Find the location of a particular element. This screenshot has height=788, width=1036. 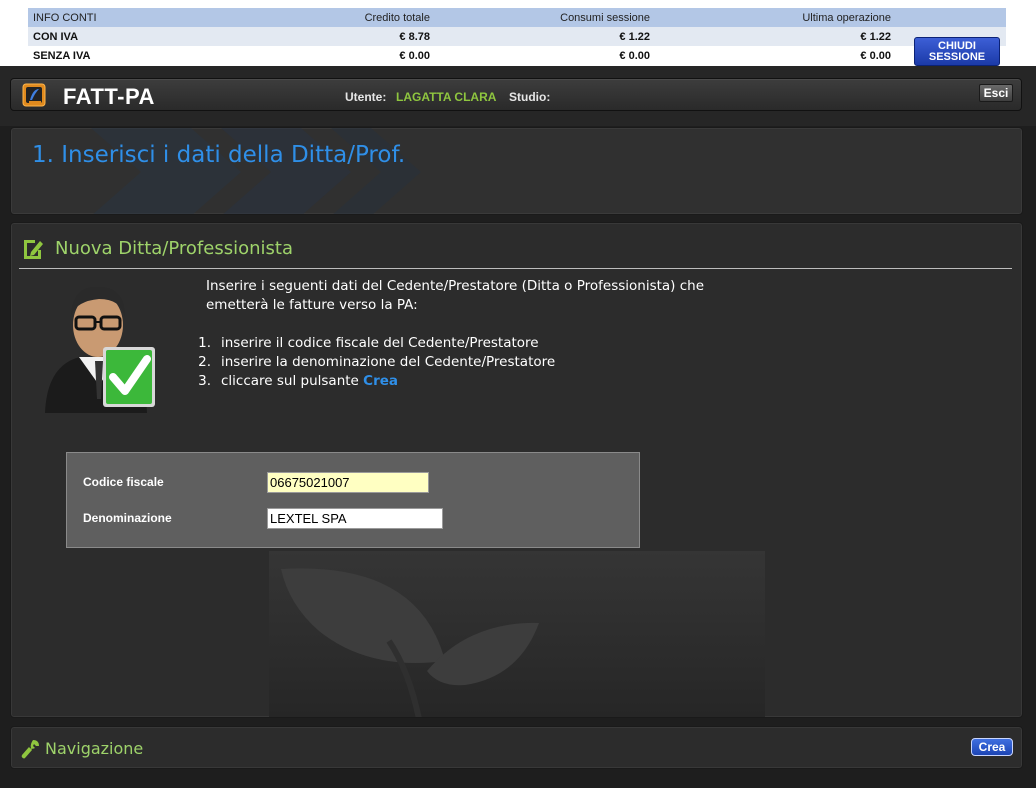

crea-highlight: Crea is located at coordinates (380, 381).